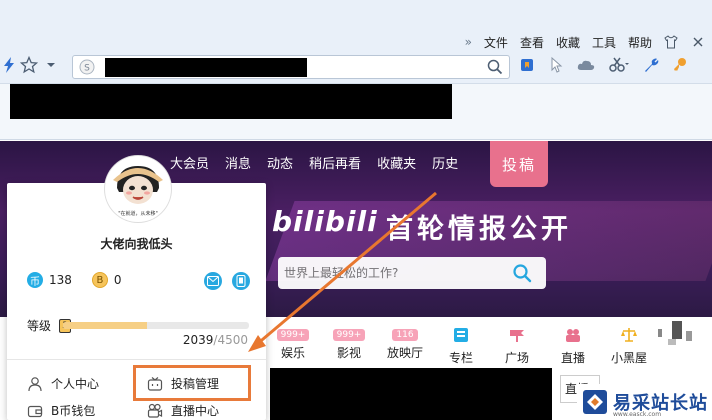  I want to click on category-label: 小黑屋, so click(628, 358).